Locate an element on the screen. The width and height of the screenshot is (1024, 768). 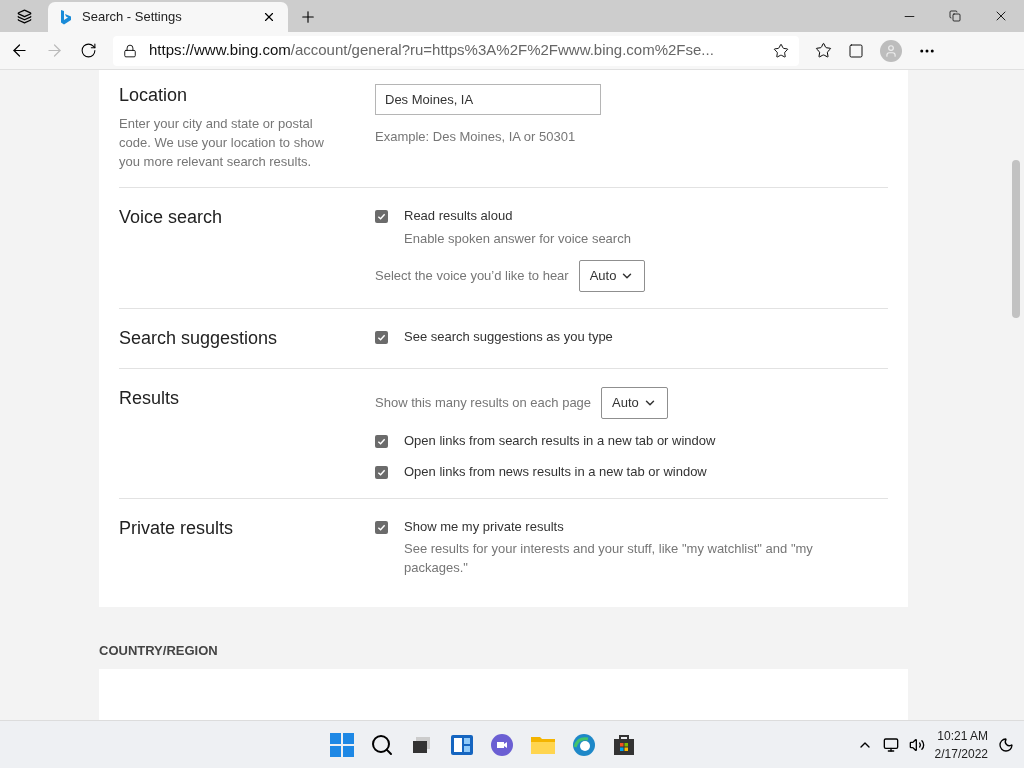
section-description: Enter your city and state or postal code. We use your location to show you more relevant search results. is located at coordinates (222, 143).